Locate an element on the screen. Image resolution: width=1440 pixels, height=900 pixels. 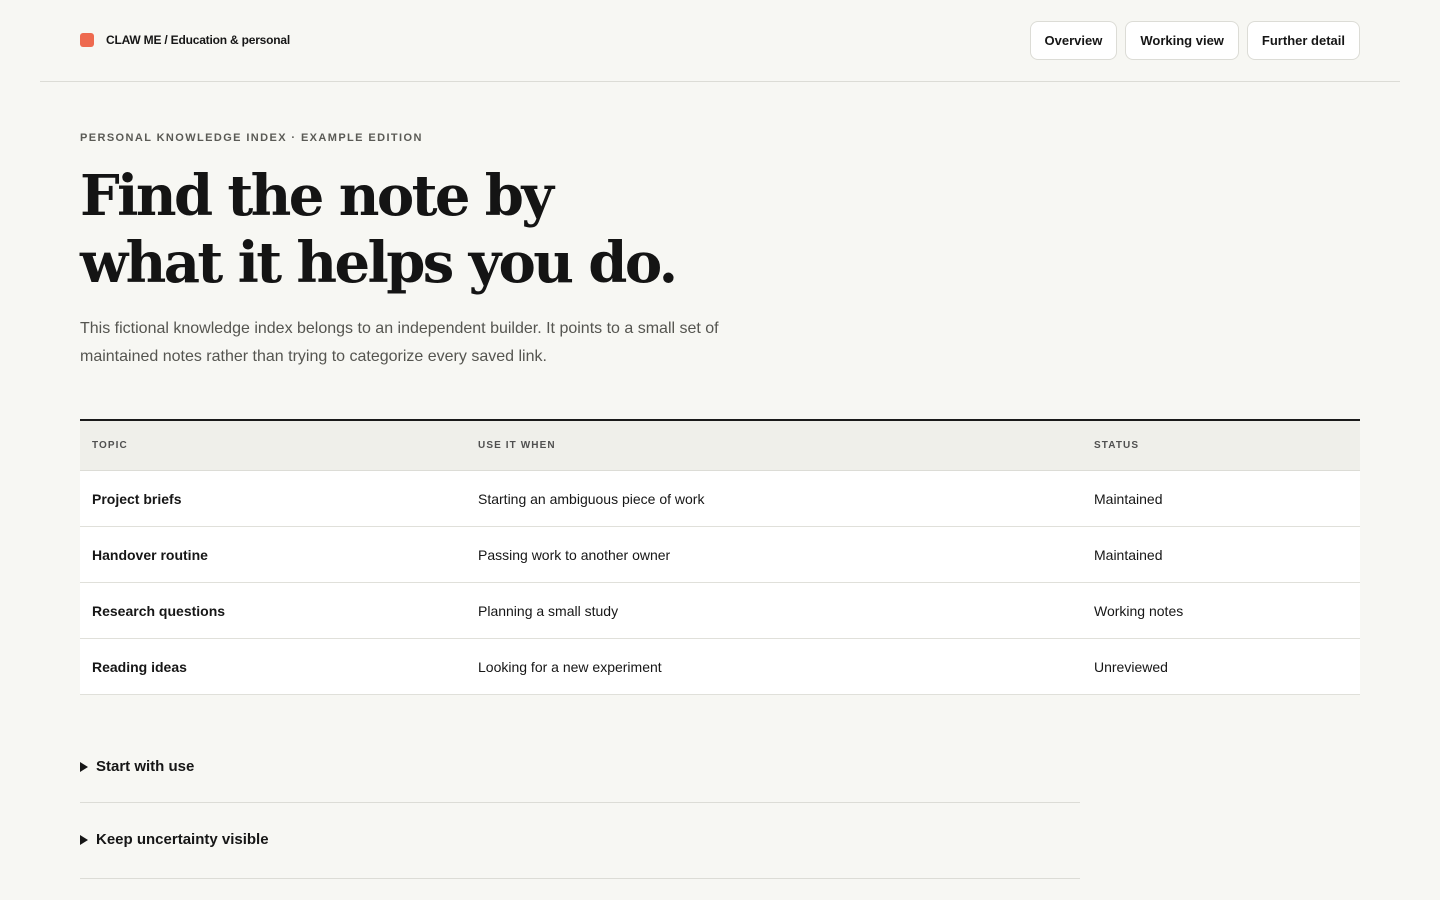
status-cell: Unreviewed is located at coordinates (1131, 666).